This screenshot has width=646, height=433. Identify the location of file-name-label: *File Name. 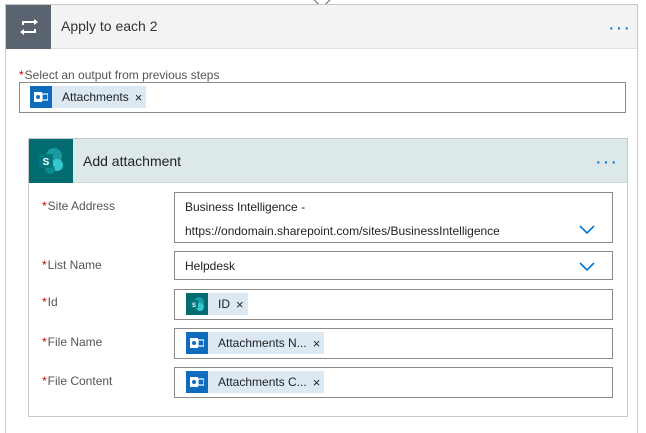
(72, 342).